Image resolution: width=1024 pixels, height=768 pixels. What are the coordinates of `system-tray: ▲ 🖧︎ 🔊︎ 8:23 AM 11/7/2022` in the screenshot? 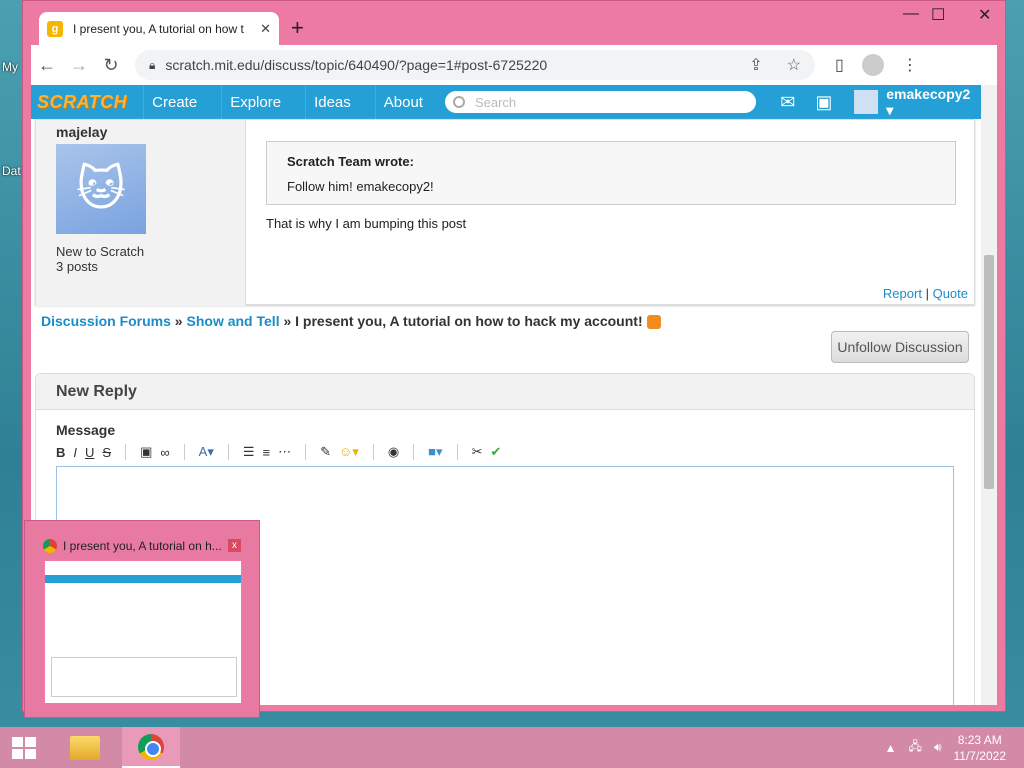 It's located at (945, 748).